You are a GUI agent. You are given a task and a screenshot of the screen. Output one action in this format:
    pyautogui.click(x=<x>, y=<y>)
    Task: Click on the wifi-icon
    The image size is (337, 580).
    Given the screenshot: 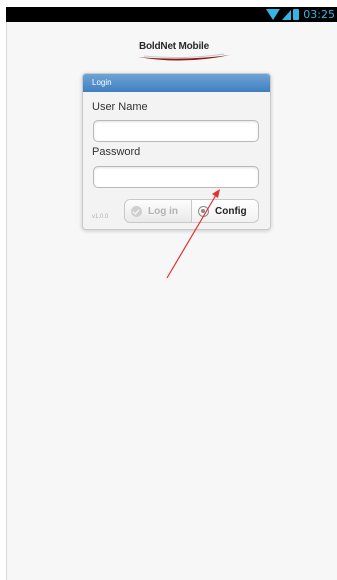 What is the action you would take?
    pyautogui.click(x=273, y=14)
    